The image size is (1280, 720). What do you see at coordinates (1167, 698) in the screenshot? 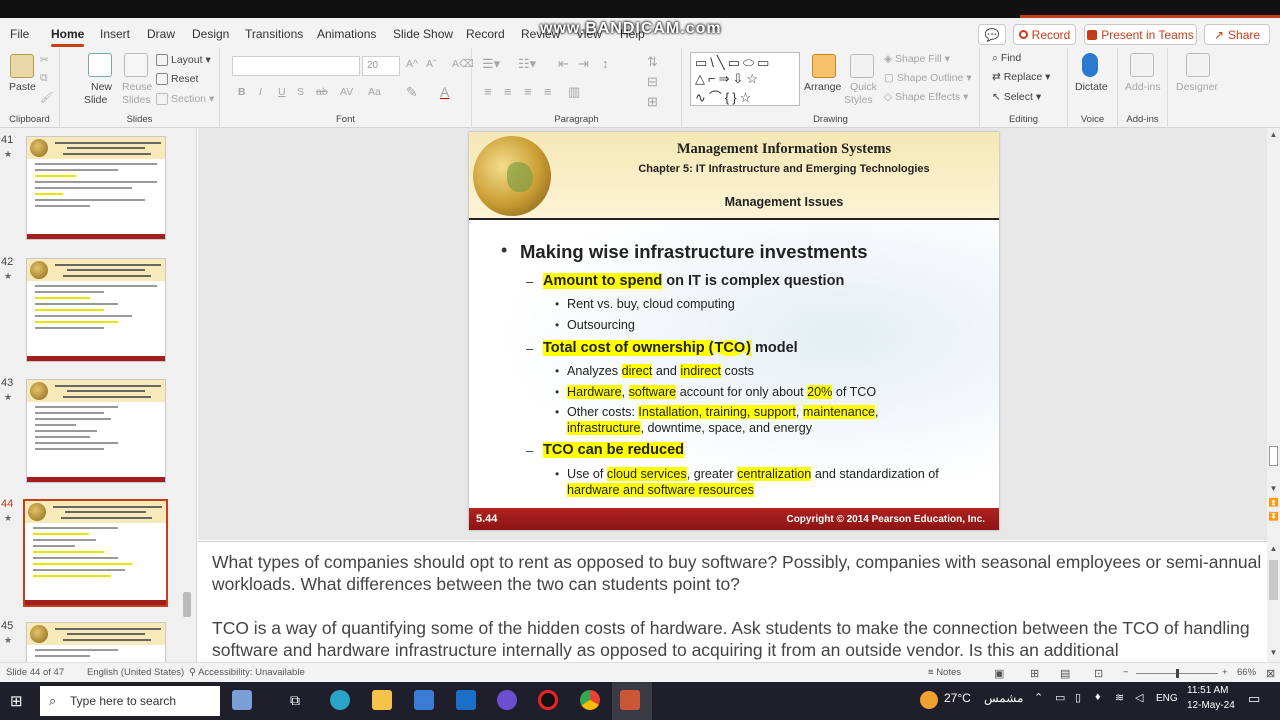
I see `input-language: ENG` at bounding box center [1167, 698].